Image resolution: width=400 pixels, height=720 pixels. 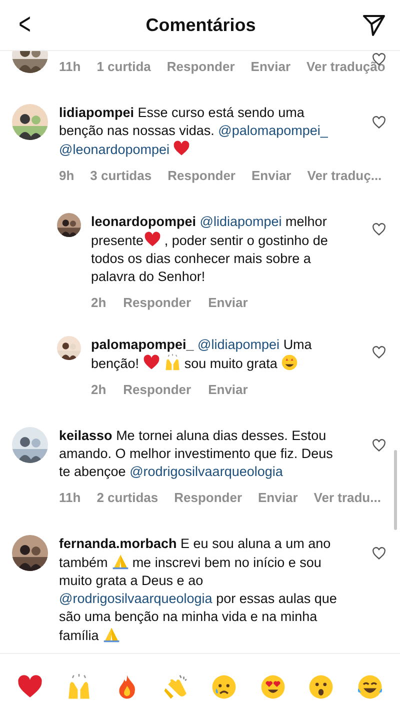 I want to click on comment-text: keilasso Me tornei aluna dias desses. Estou amando. O melhor investimento que fiz. Deus te abençoe @rodrigosilvaarqueologia, so click(x=196, y=454).